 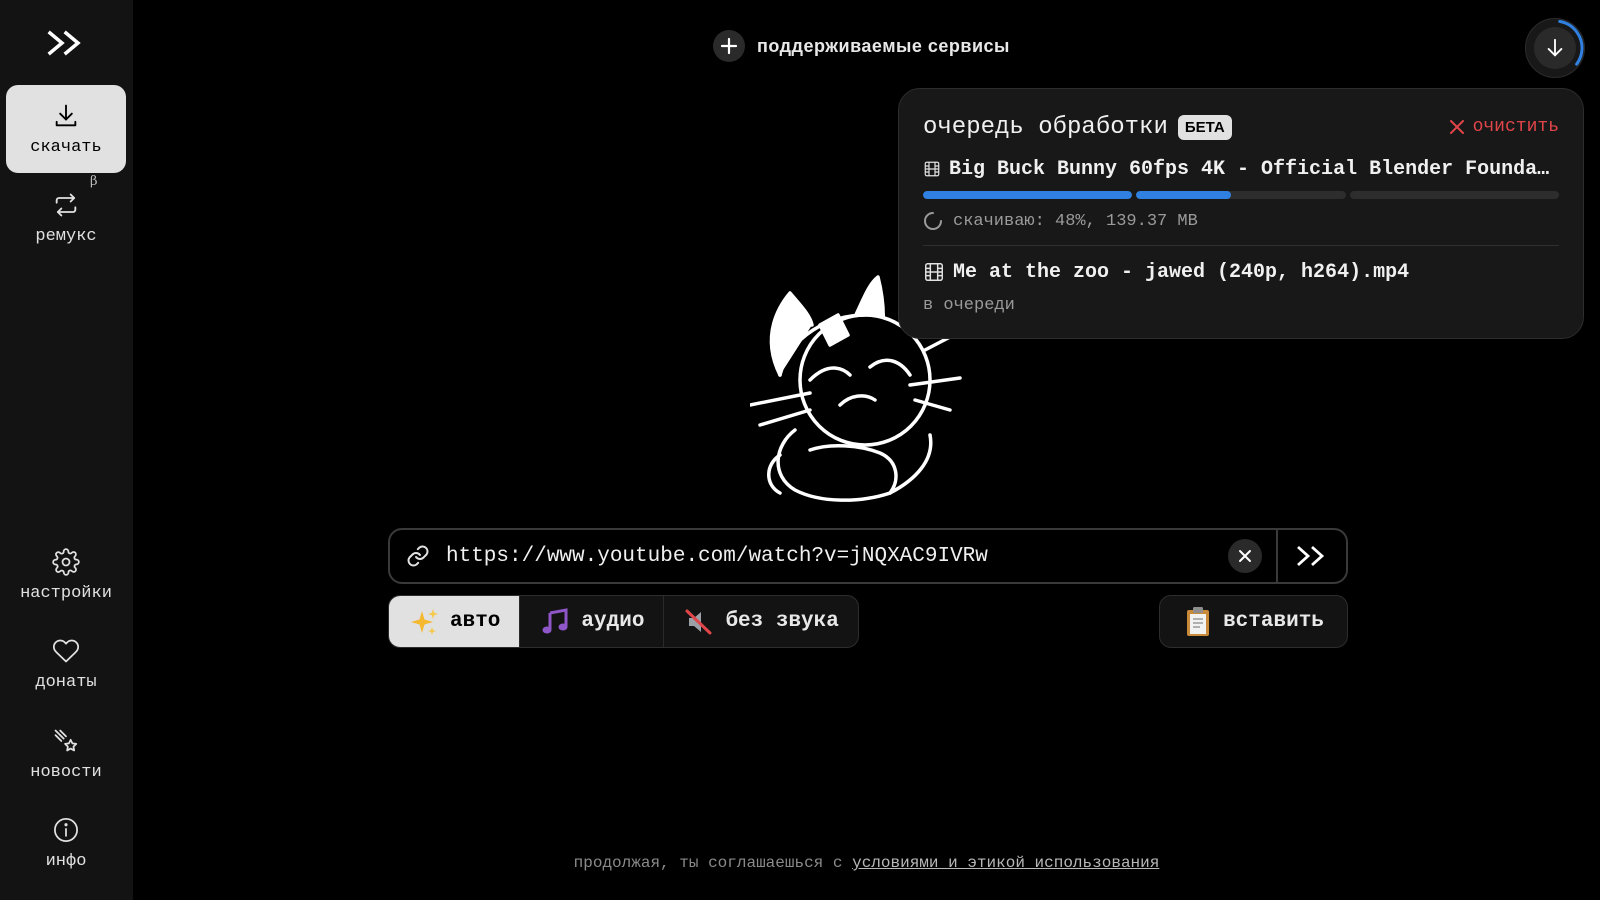 I want to click on double-chevron-icon, so click(x=1311, y=556).